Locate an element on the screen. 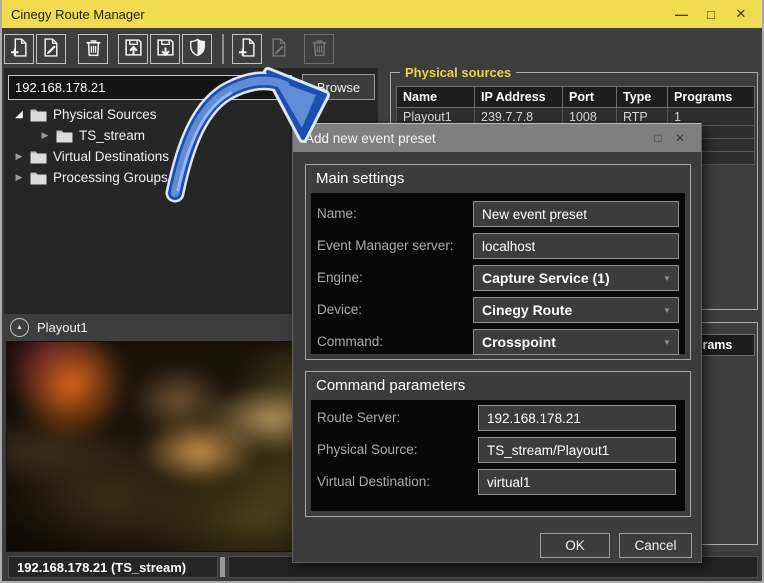 The image size is (764, 583). field-row-route-server: Route Server: is located at coordinates (496, 418).